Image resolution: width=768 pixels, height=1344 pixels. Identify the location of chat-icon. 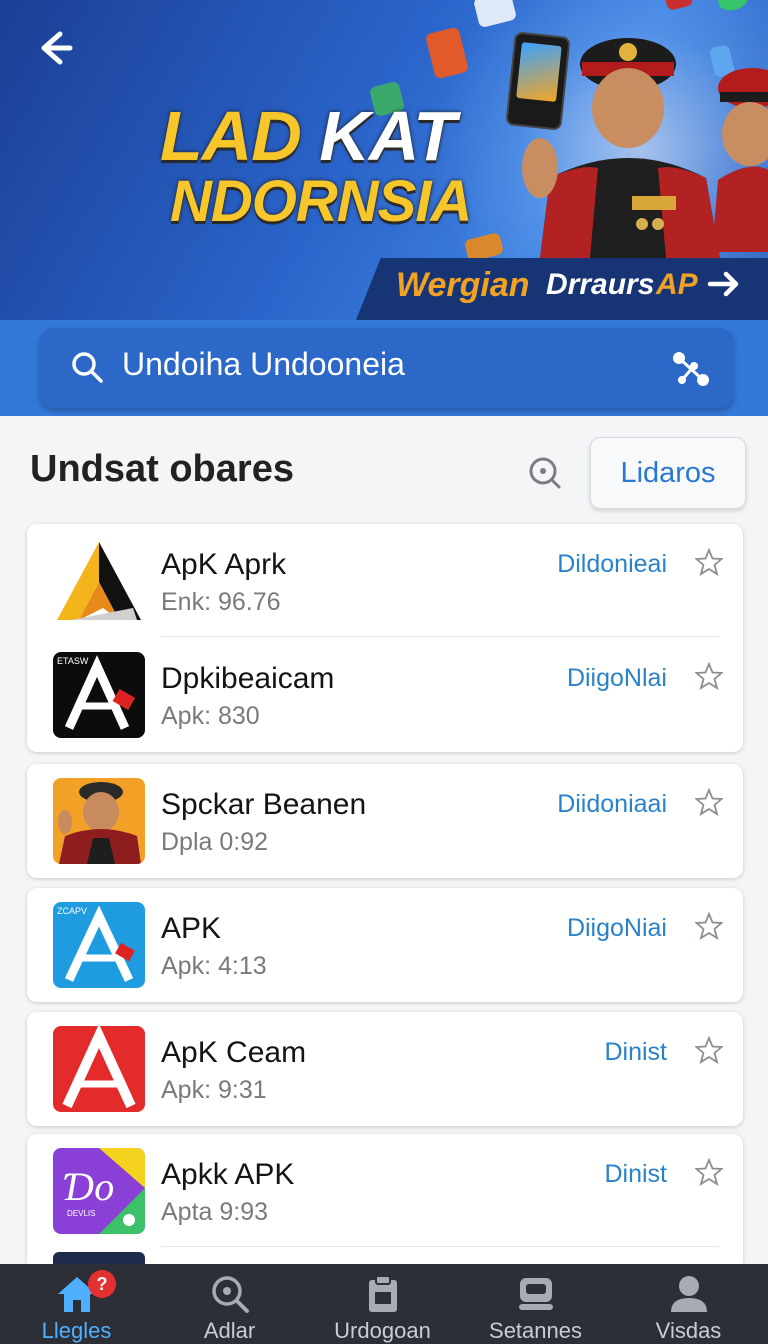
(536, 1294).